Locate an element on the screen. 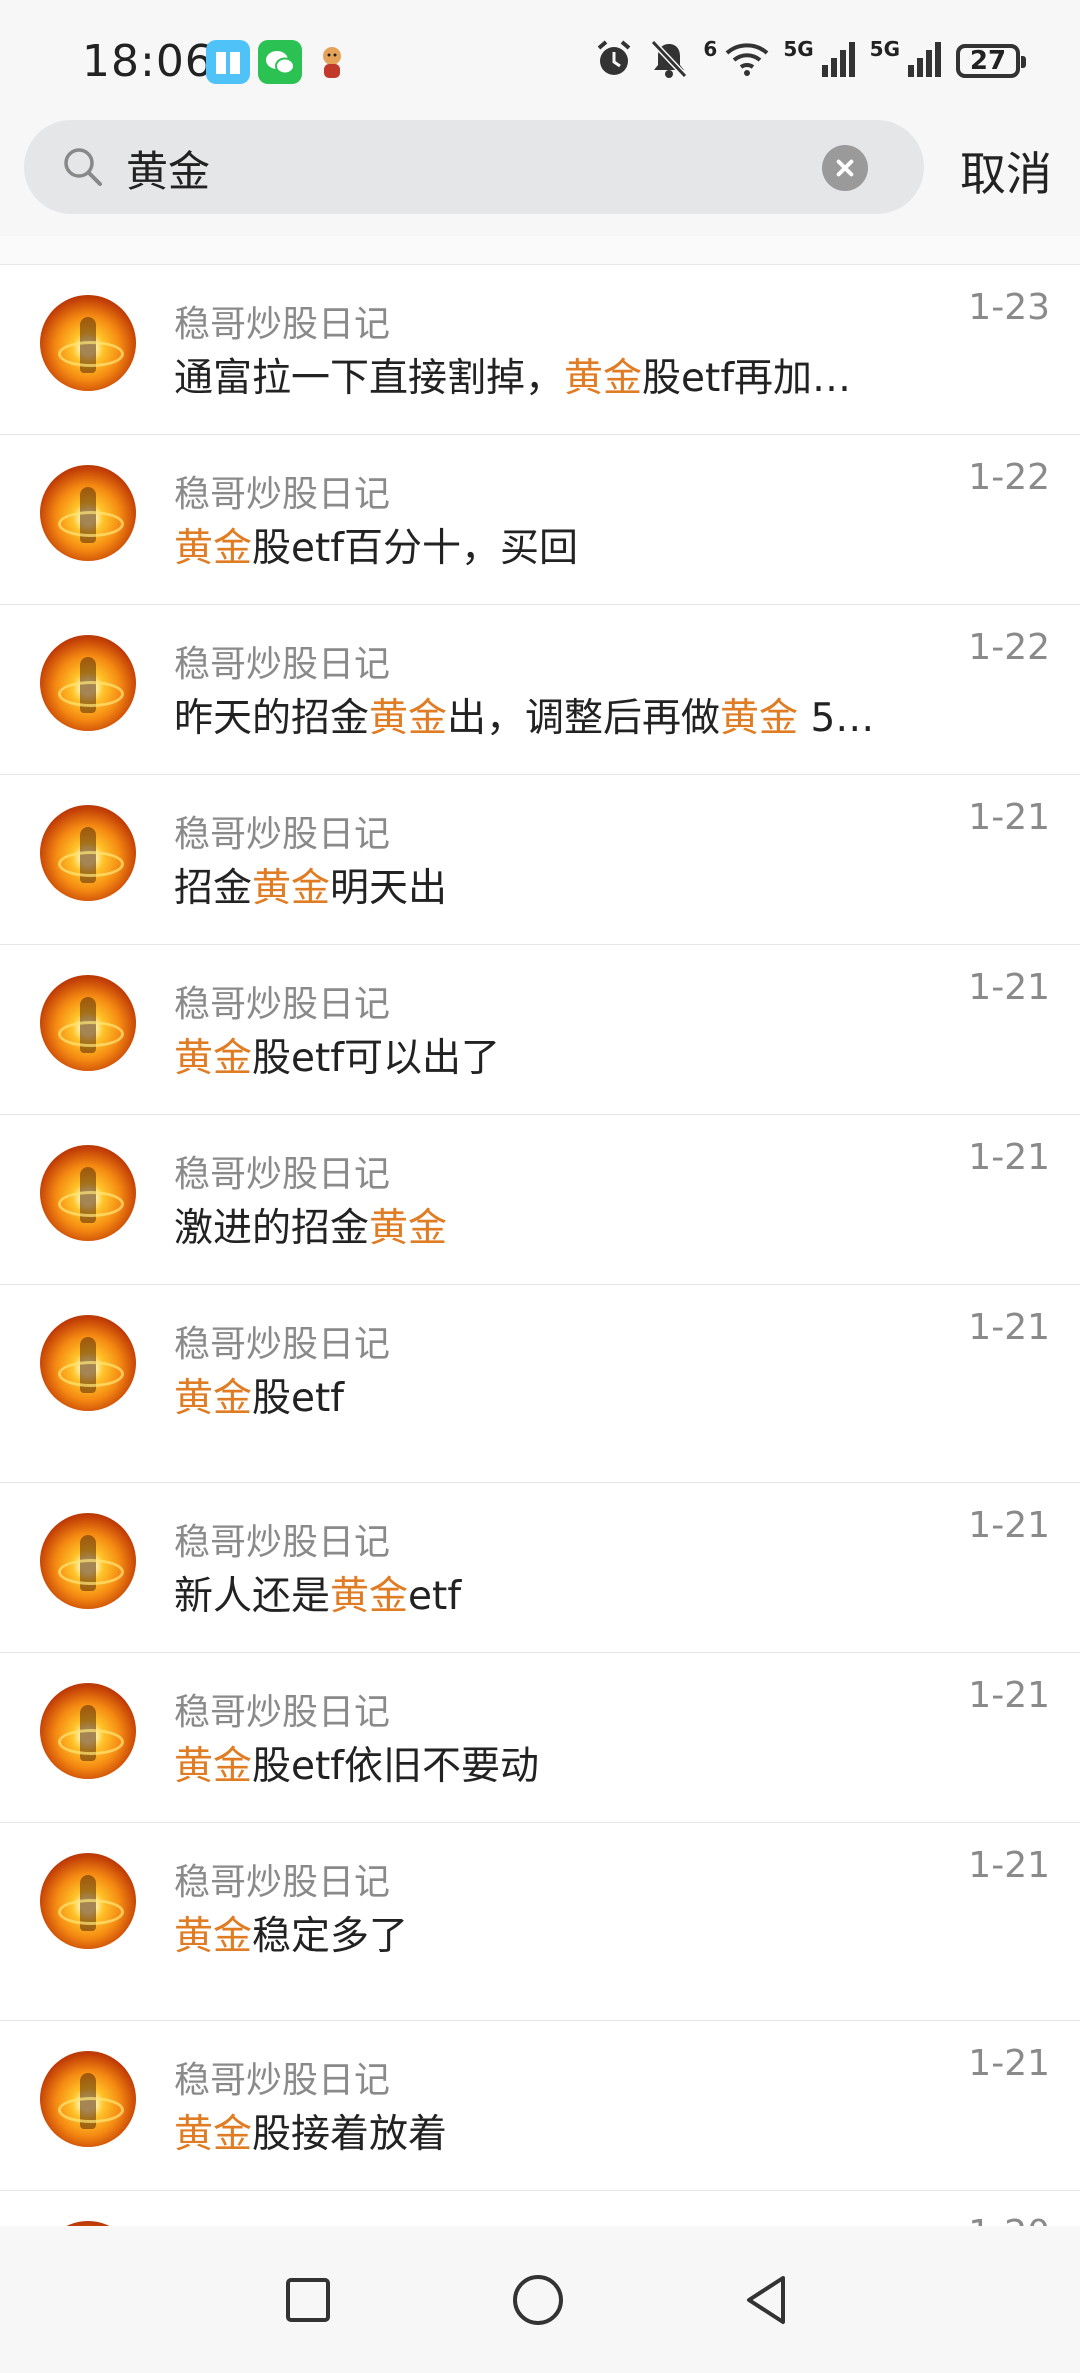 The height and width of the screenshot is (2373, 1080). message-snippet: 黄金股etf is located at coordinates (554, 1395).